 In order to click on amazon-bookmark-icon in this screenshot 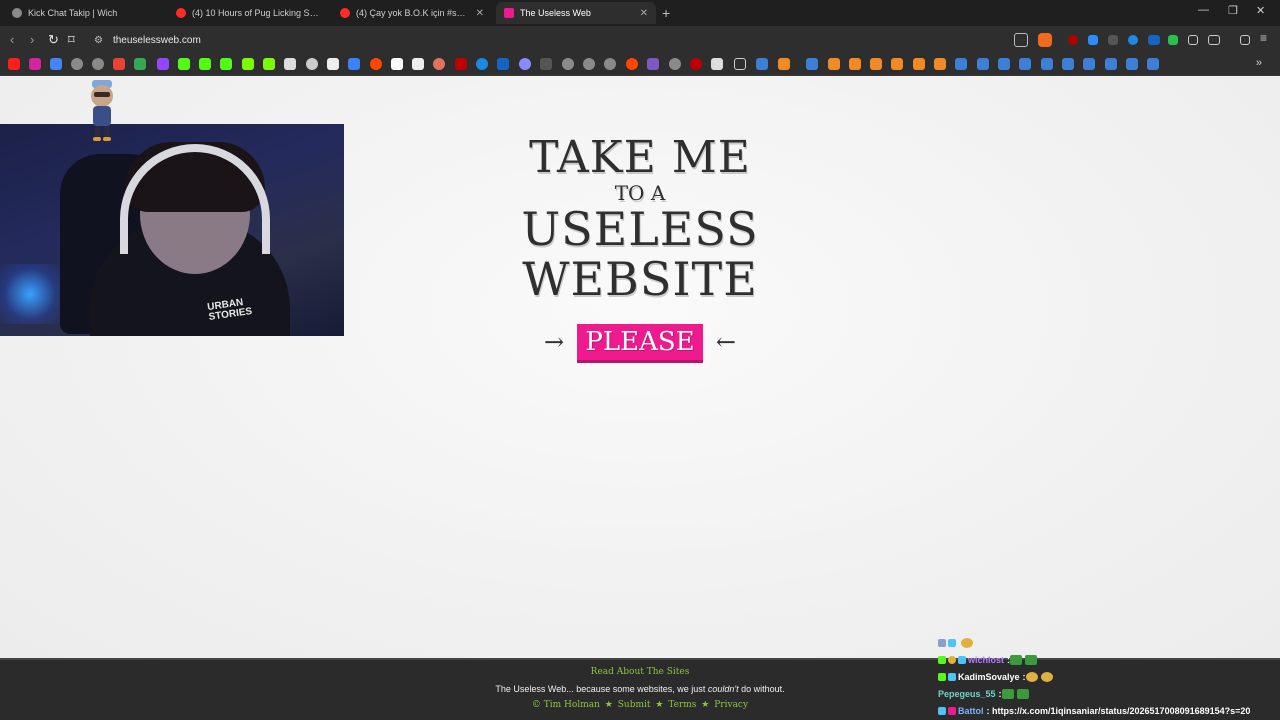, I will do `click(418, 64)`.